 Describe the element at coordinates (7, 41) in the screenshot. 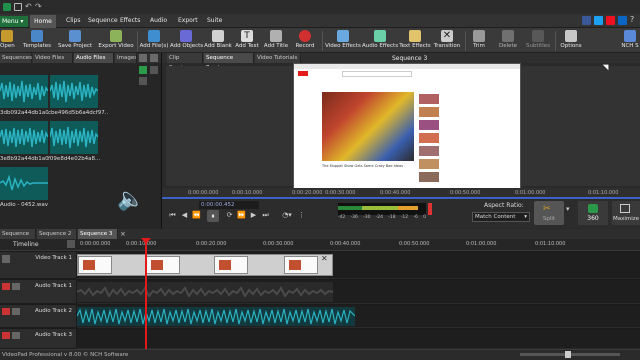

I see `open-button: Open` at that location.